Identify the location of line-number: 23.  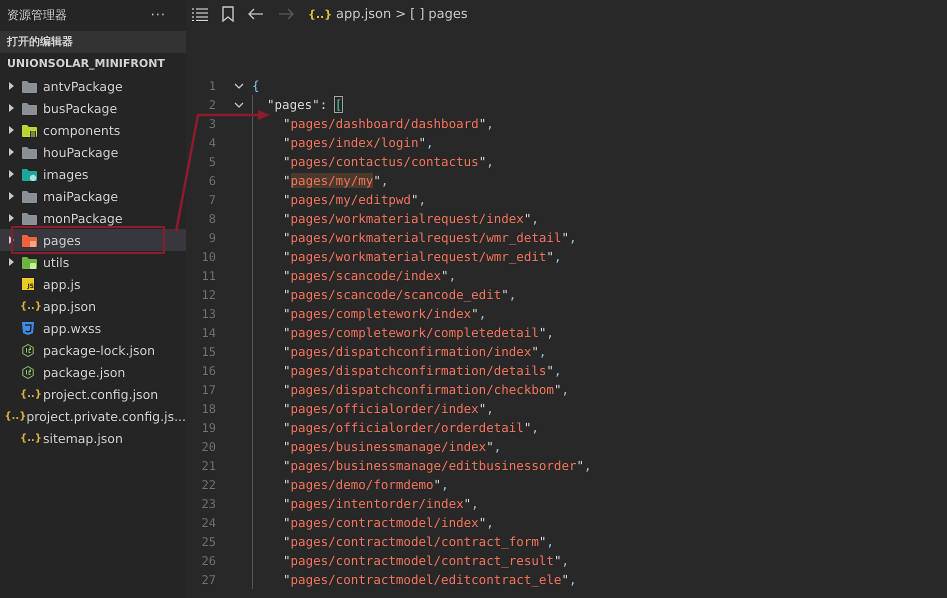
(208, 503).